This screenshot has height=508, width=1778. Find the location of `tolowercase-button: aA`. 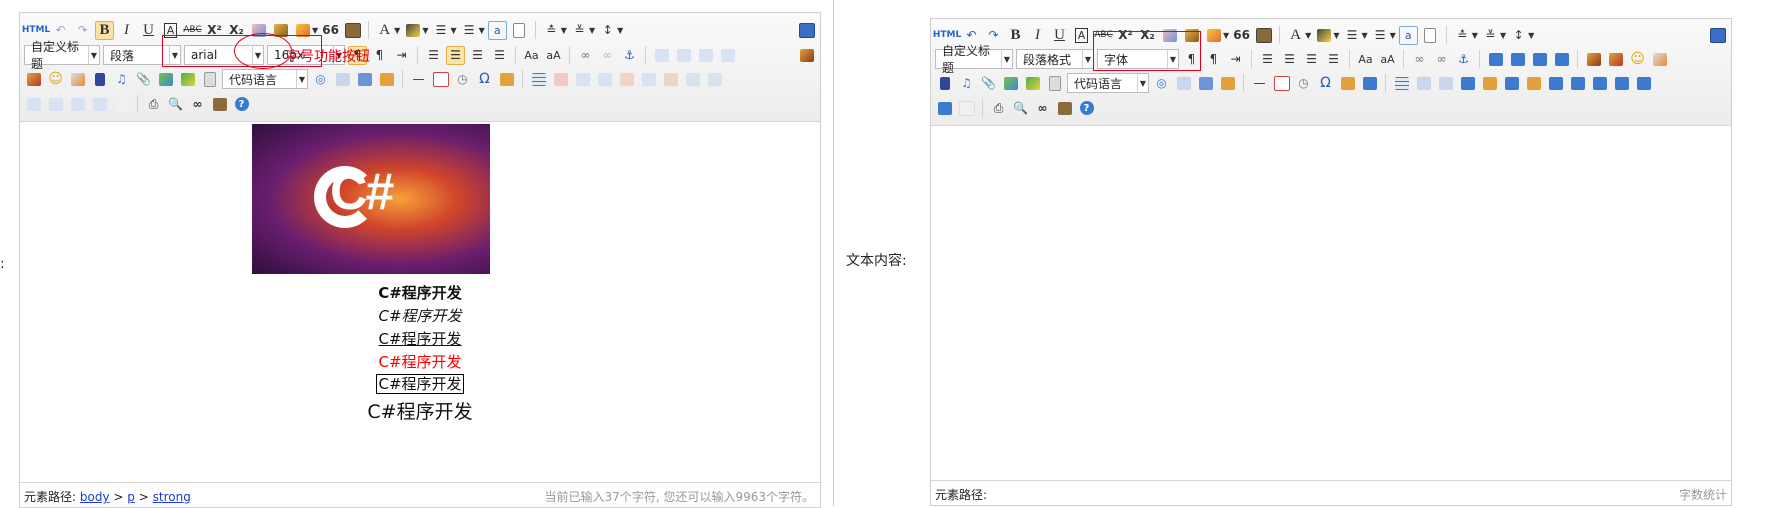

tolowercase-button: aA is located at coordinates (553, 55).